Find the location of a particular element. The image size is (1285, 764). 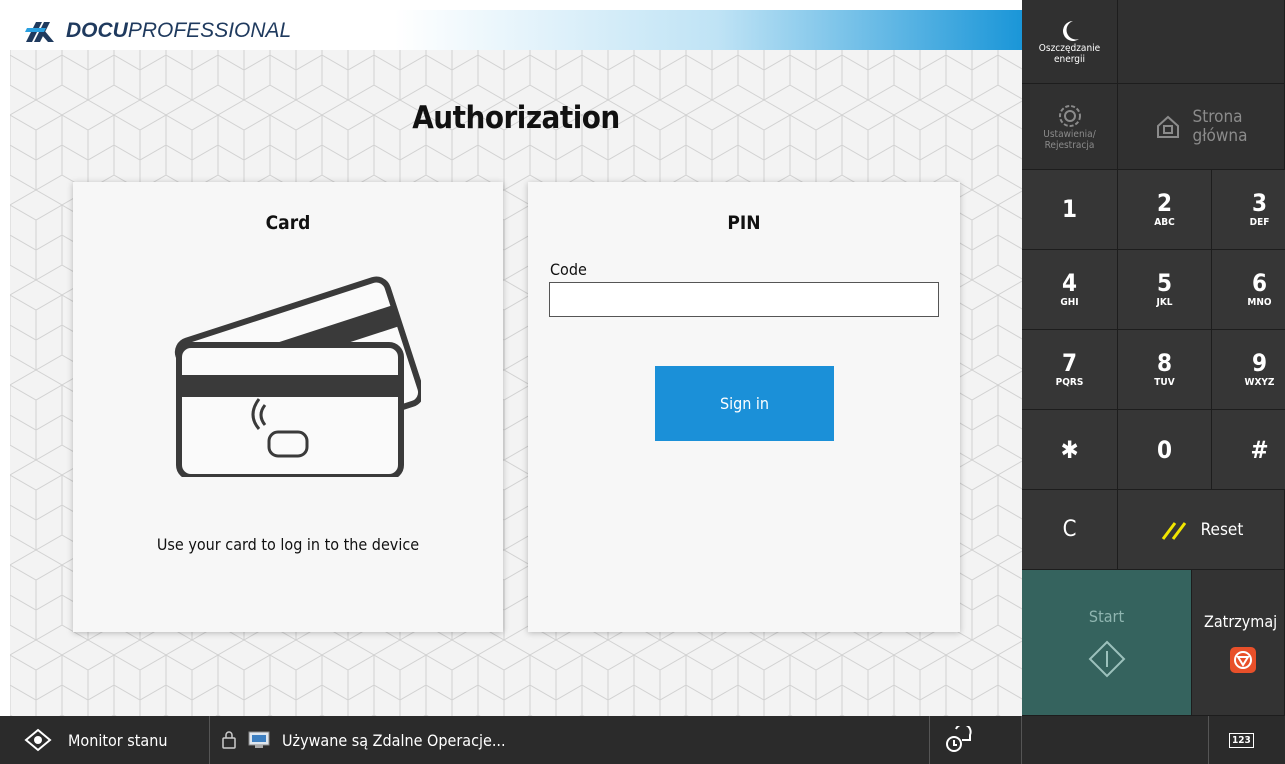

key-3: 3 DEF is located at coordinates (1248, 210).